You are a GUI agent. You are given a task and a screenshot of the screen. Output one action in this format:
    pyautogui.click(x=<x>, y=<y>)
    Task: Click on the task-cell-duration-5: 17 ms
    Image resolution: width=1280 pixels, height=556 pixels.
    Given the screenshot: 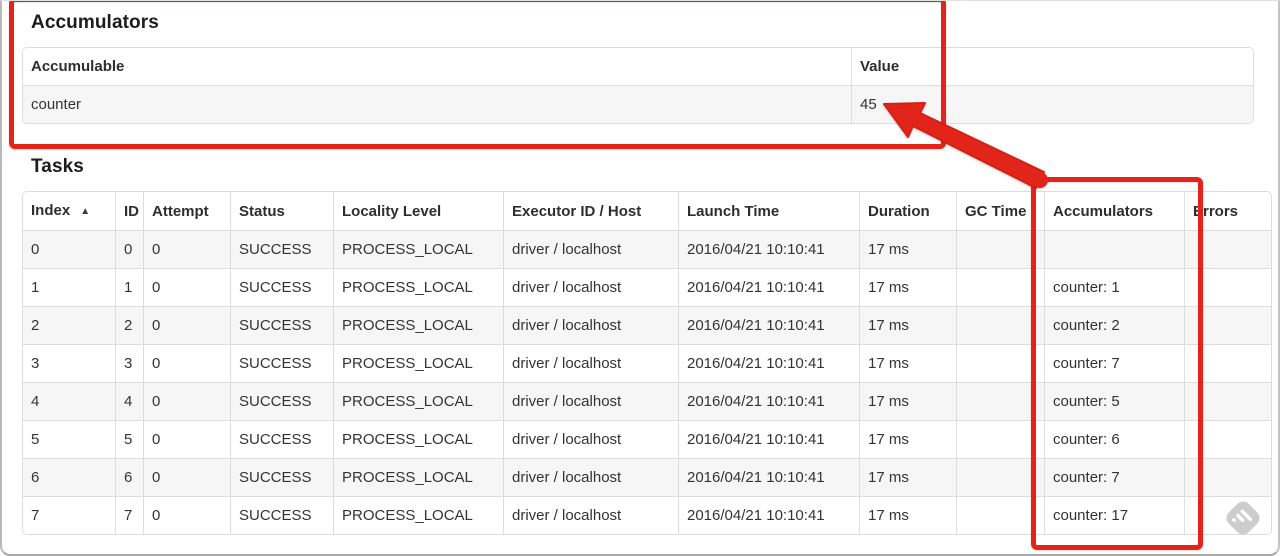 What is the action you would take?
    pyautogui.click(x=907, y=439)
    